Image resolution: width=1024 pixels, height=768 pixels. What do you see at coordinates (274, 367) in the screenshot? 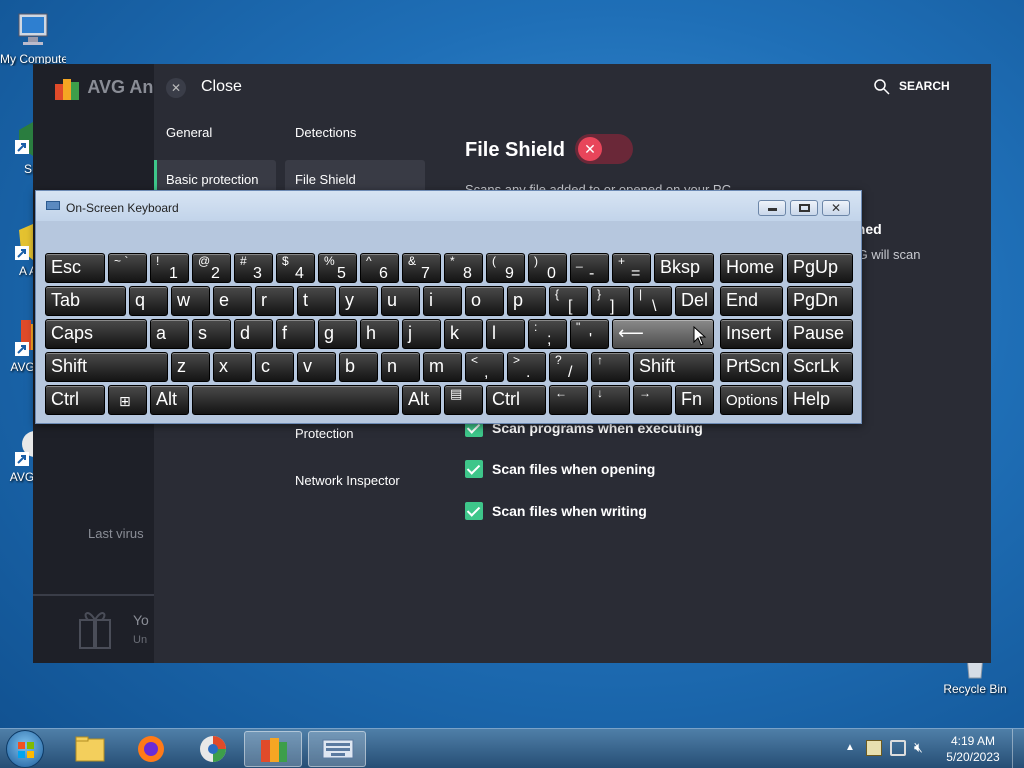
I see `key-c: c` at bounding box center [274, 367].